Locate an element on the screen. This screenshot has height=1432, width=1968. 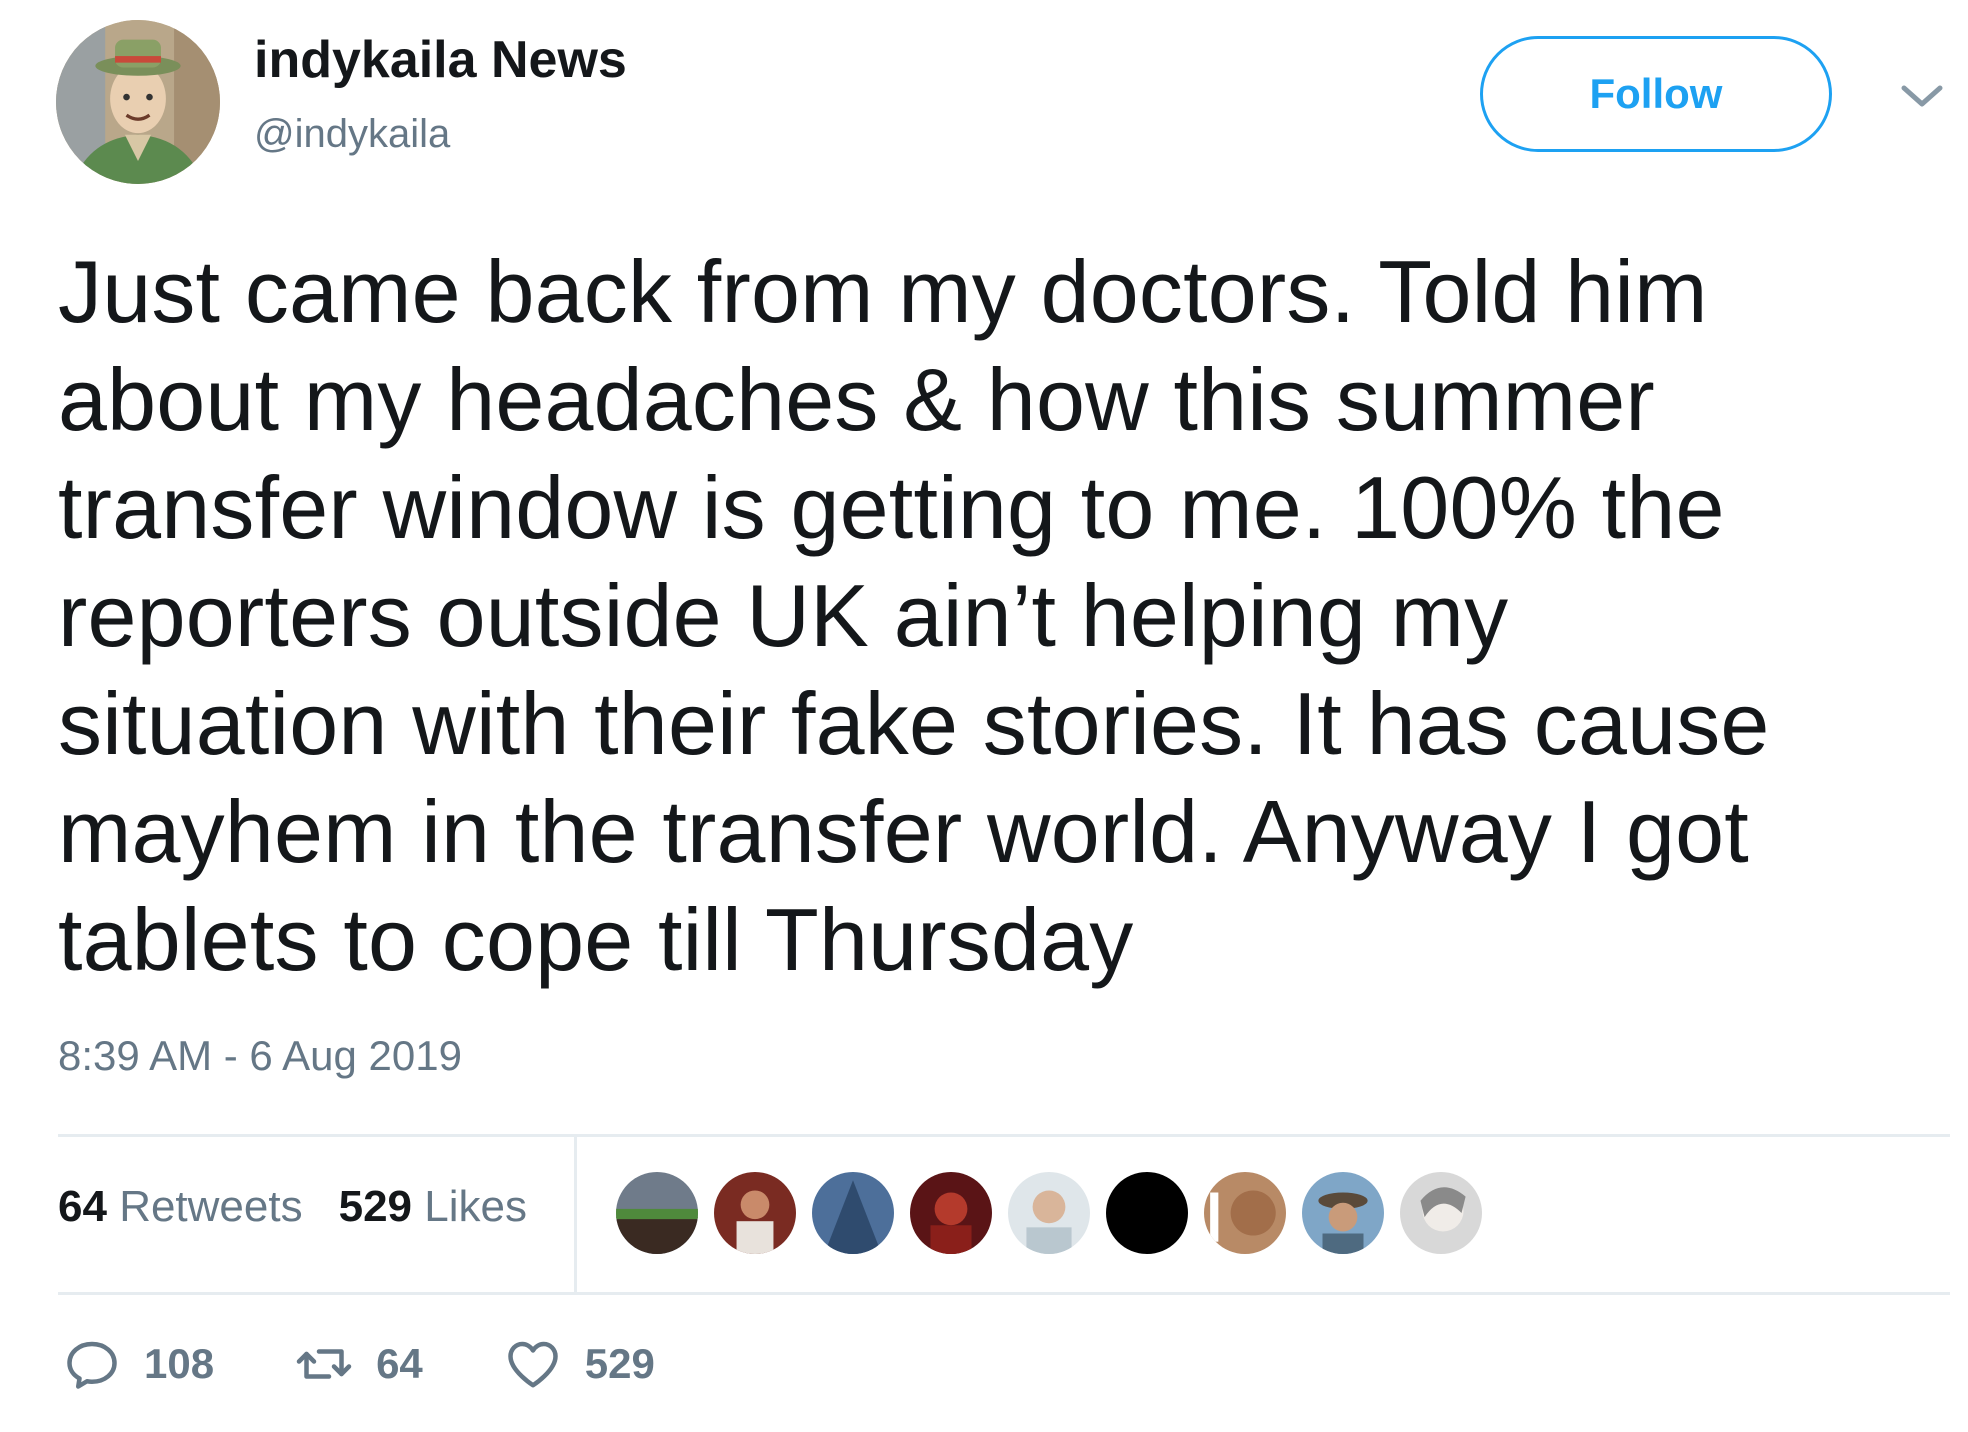
likes-stat-label: Likes is located at coordinates (475, 1206).